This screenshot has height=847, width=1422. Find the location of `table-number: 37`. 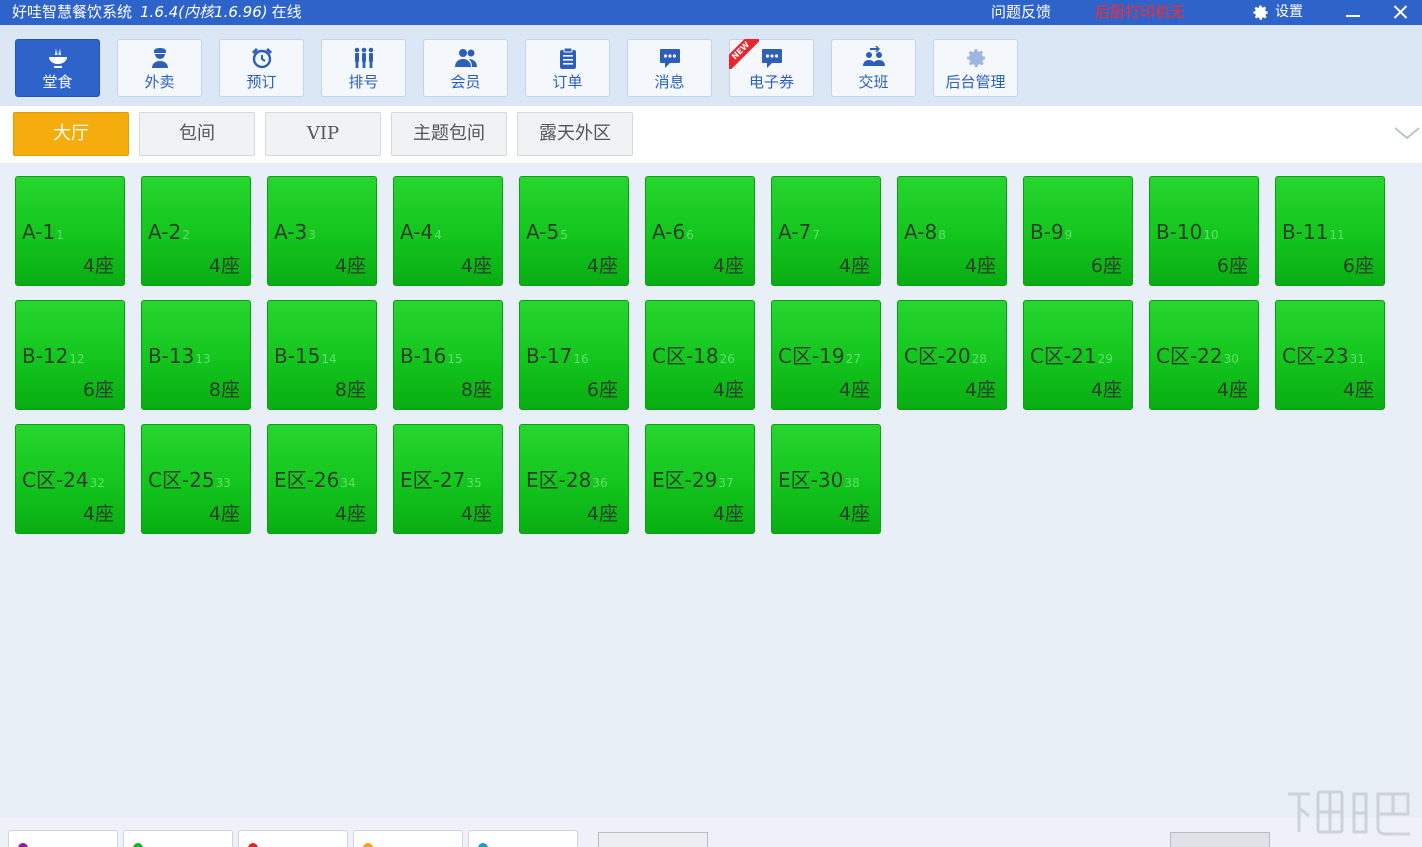

table-number: 37 is located at coordinates (726, 483).